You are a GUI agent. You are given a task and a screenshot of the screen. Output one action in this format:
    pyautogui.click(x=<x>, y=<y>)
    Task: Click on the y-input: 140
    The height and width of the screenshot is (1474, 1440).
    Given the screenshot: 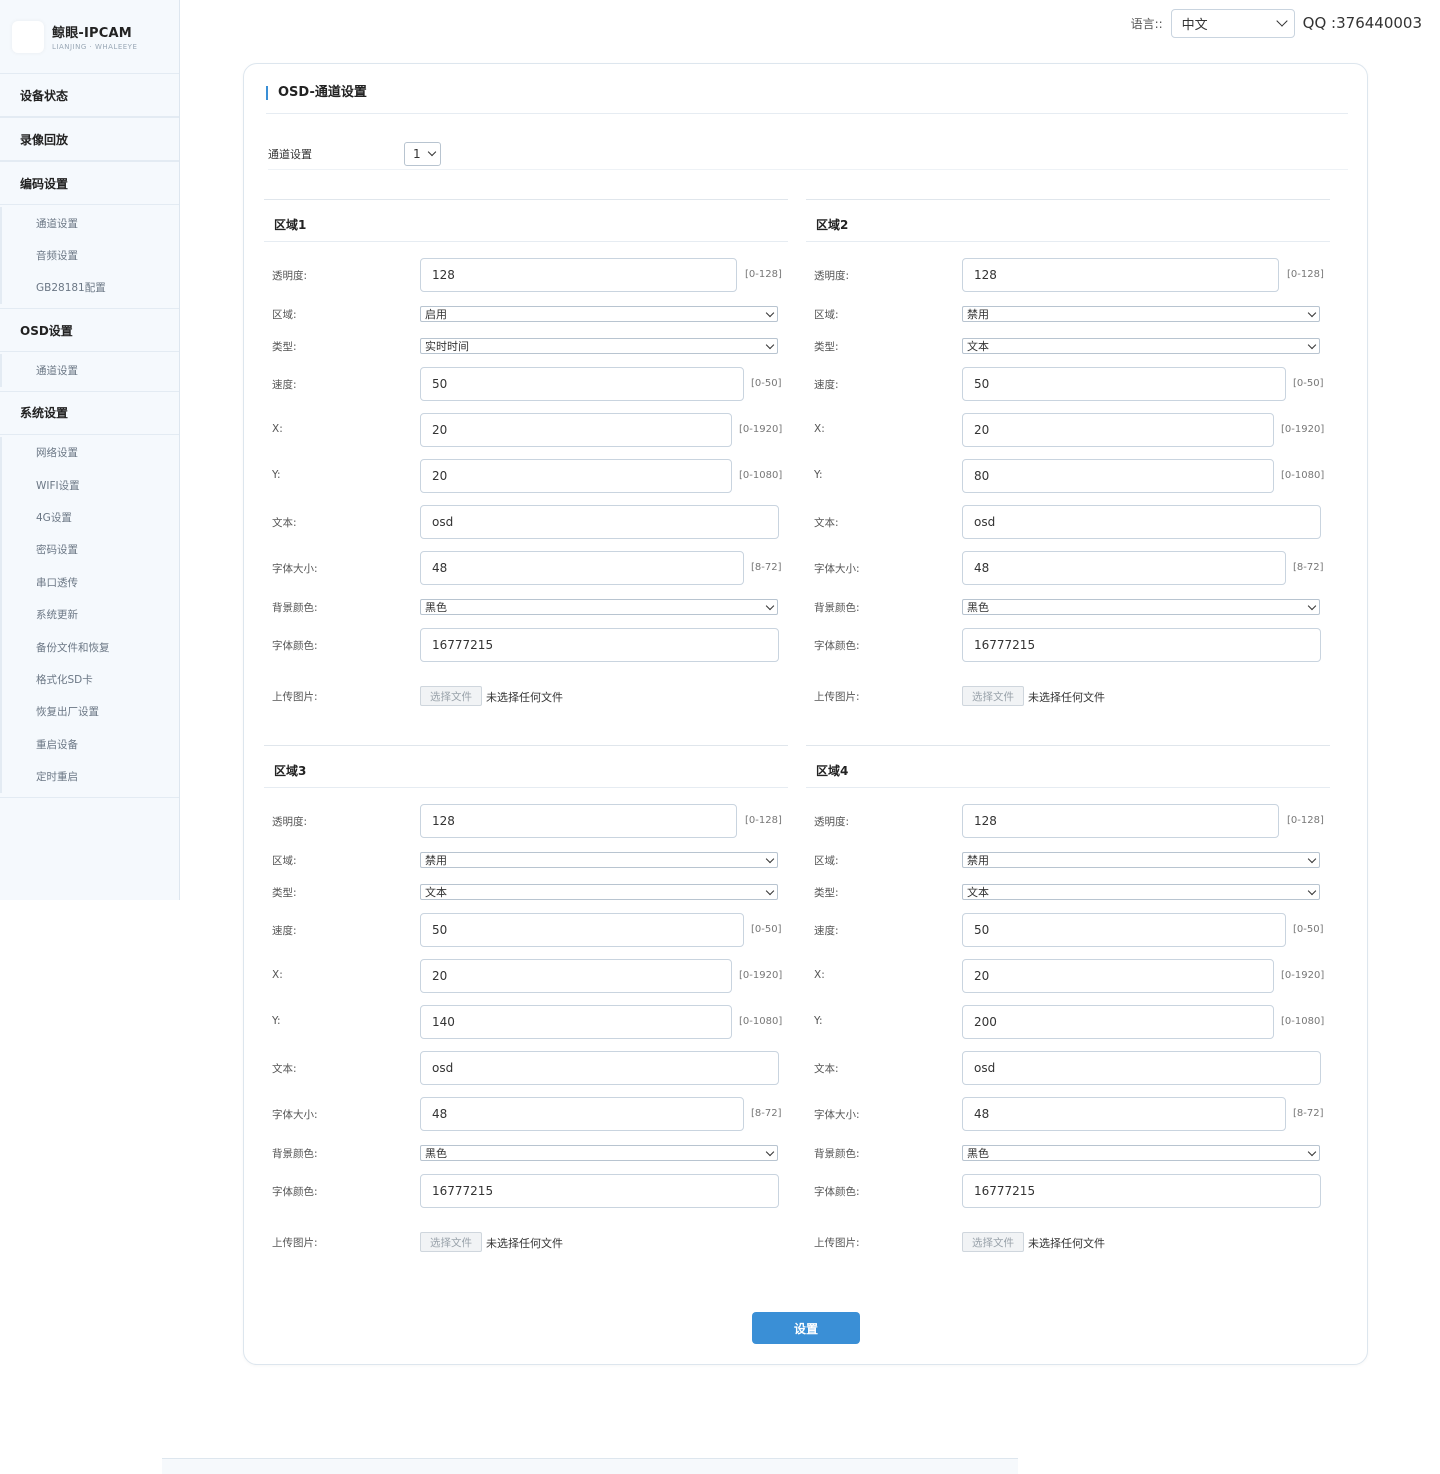 What is the action you would take?
    pyautogui.click(x=576, y=1022)
    